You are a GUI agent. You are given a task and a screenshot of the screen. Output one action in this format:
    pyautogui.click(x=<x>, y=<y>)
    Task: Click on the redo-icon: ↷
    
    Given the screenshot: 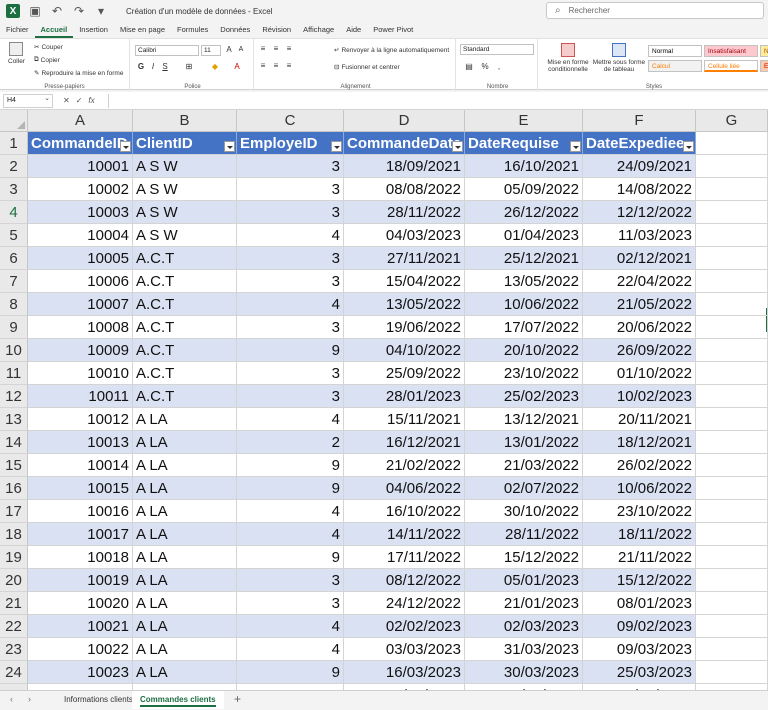 What is the action you would take?
    pyautogui.click(x=79, y=11)
    